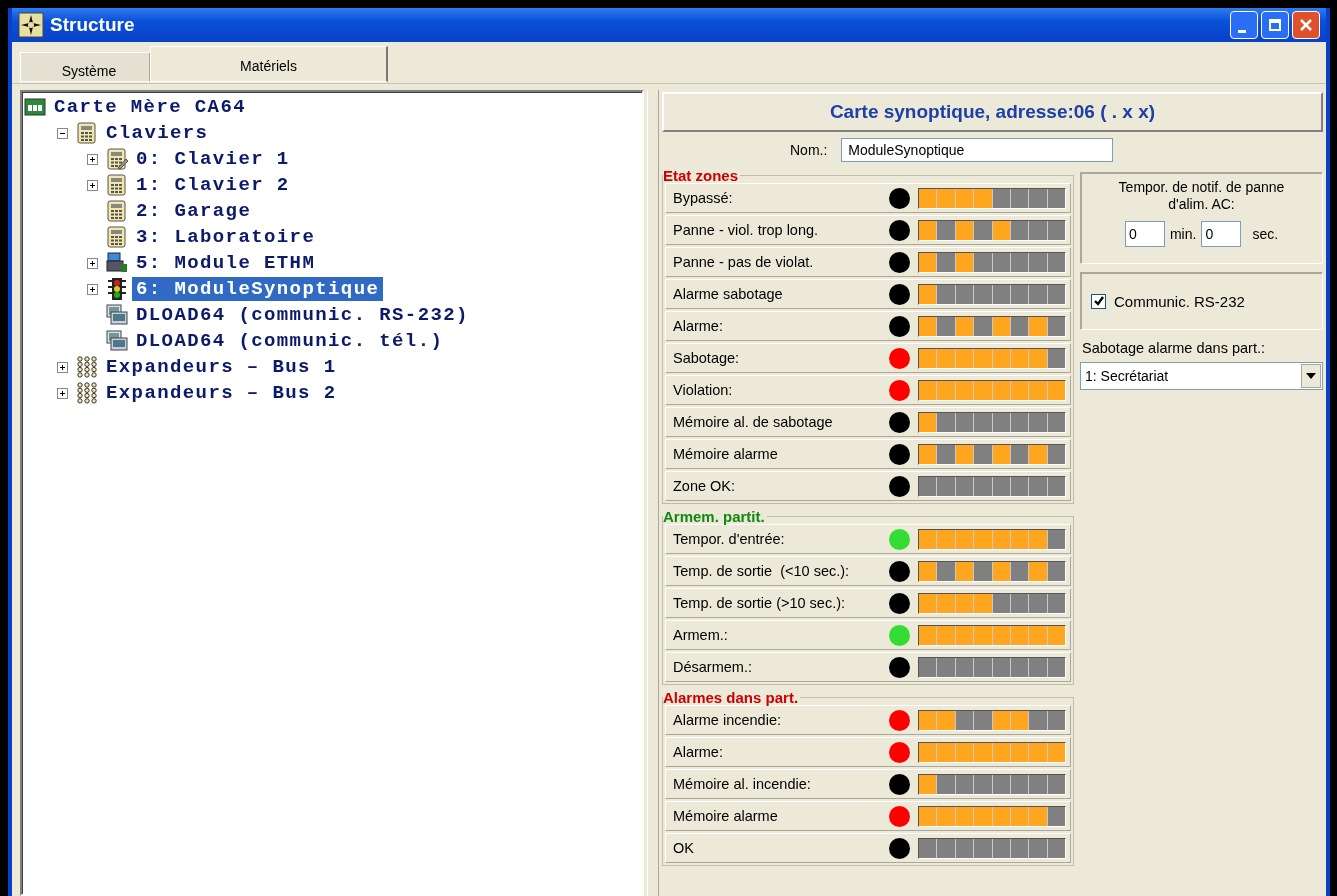  Describe the element at coordinates (1179, 301) in the screenshot. I see `checkbox-label: Communic. RS-232` at that location.